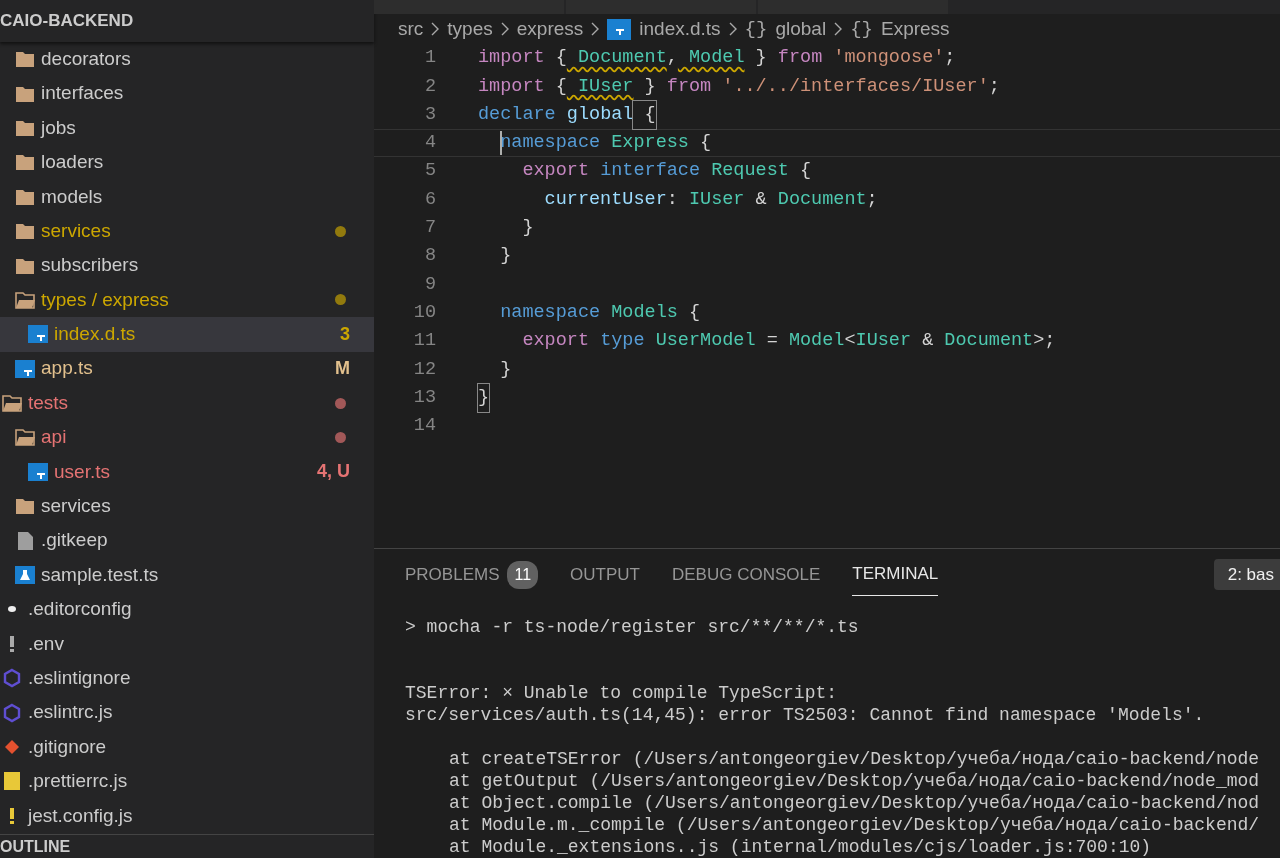 The image size is (1280, 858). I want to click on file-name: tests, so click(49, 402).